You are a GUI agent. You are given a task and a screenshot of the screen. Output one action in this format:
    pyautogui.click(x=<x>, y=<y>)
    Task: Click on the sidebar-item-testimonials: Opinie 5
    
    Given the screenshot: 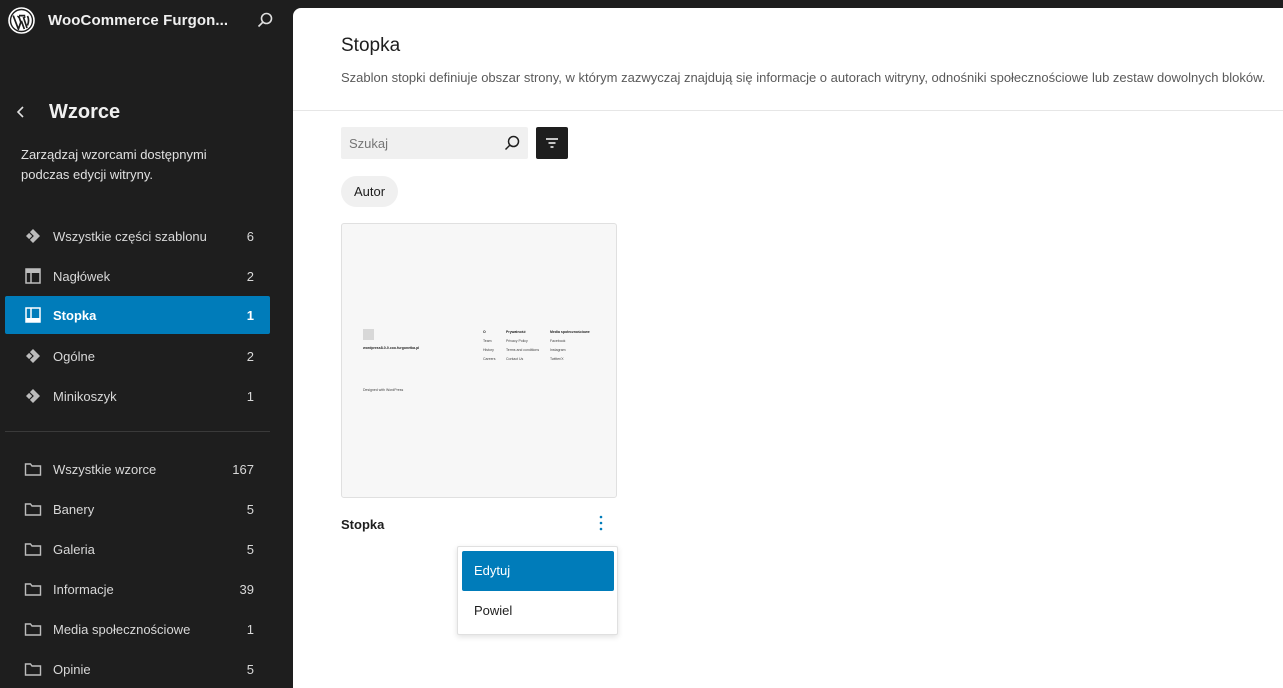 What is the action you would take?
    pyautogui.click(x=137, y=669)
    